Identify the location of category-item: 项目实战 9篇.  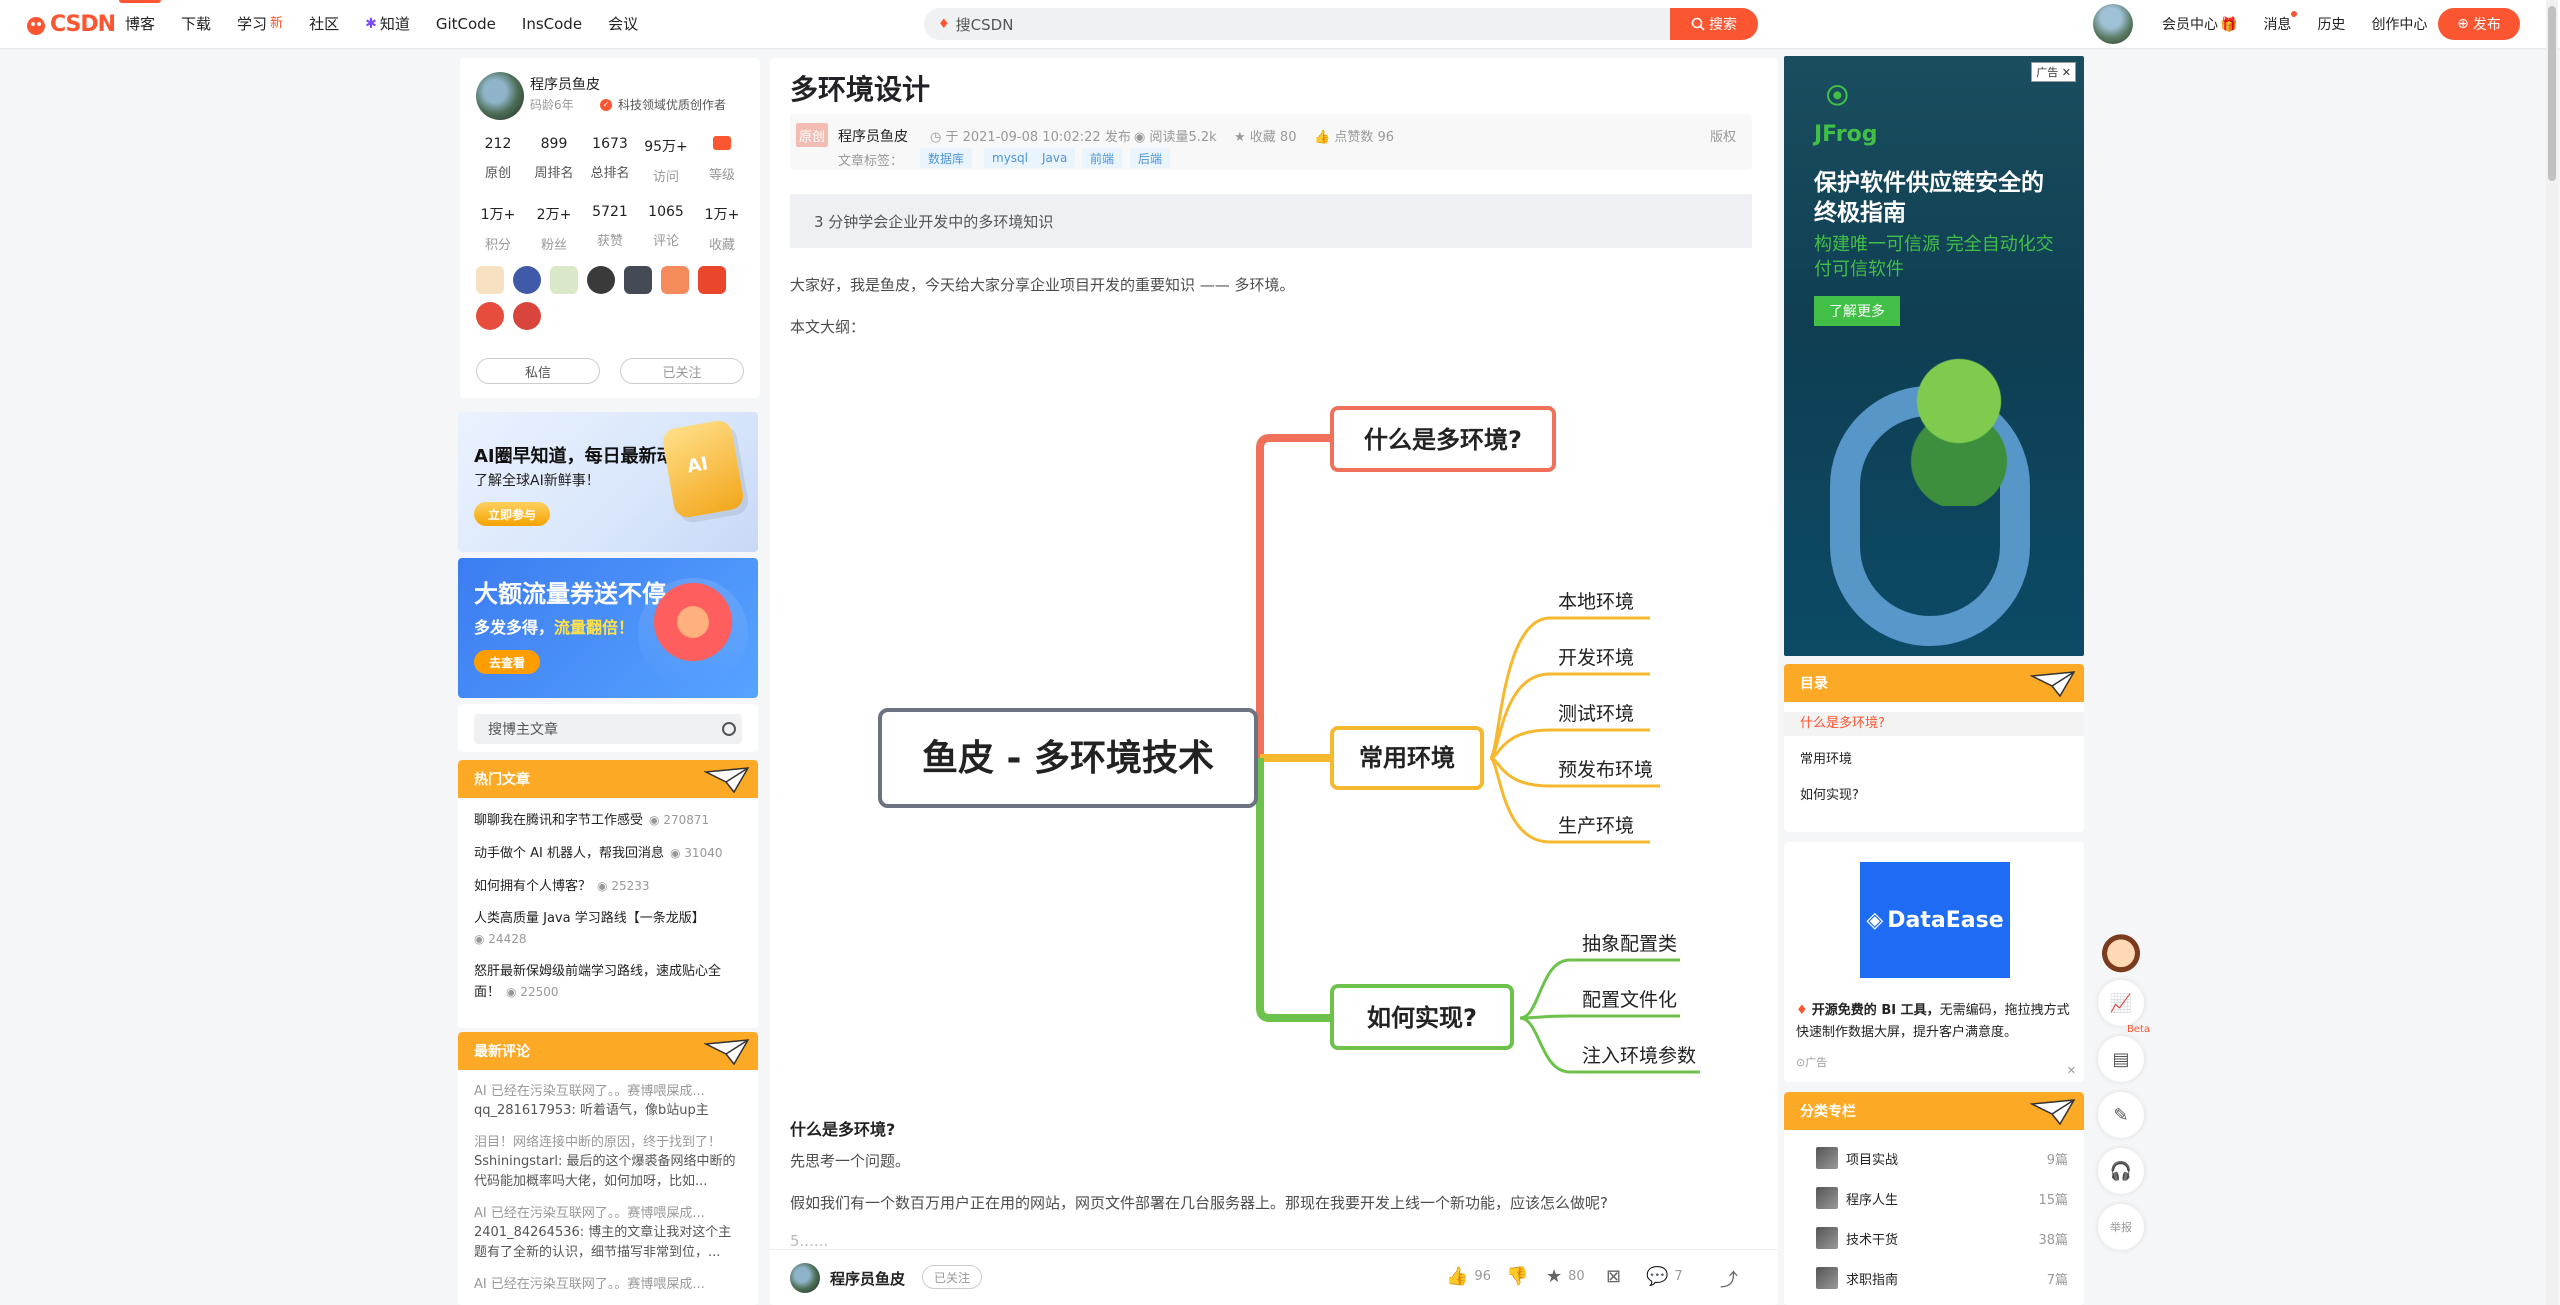
(1934, 1158).